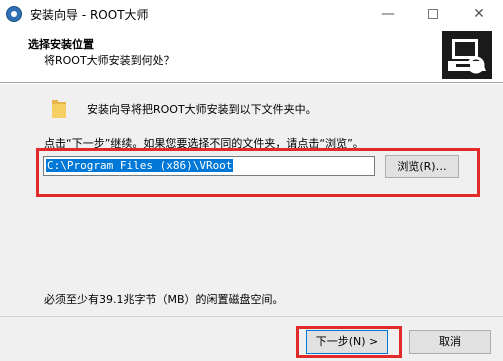 The height and width of the screenshot is (361, 503). Describe the element at coordinates (467, 55) in the screenshot. I see `installer-logo-icon` at that location.